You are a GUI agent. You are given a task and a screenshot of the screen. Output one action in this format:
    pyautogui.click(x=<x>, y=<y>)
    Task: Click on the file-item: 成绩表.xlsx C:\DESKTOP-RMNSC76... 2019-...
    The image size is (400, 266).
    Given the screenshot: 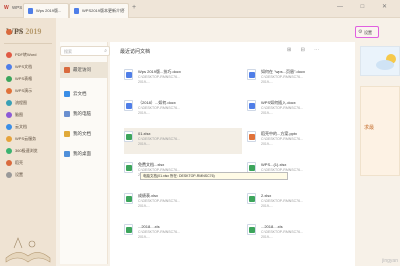 What is the action you would take?
    pyautogui.click(x=183, y=203)
    